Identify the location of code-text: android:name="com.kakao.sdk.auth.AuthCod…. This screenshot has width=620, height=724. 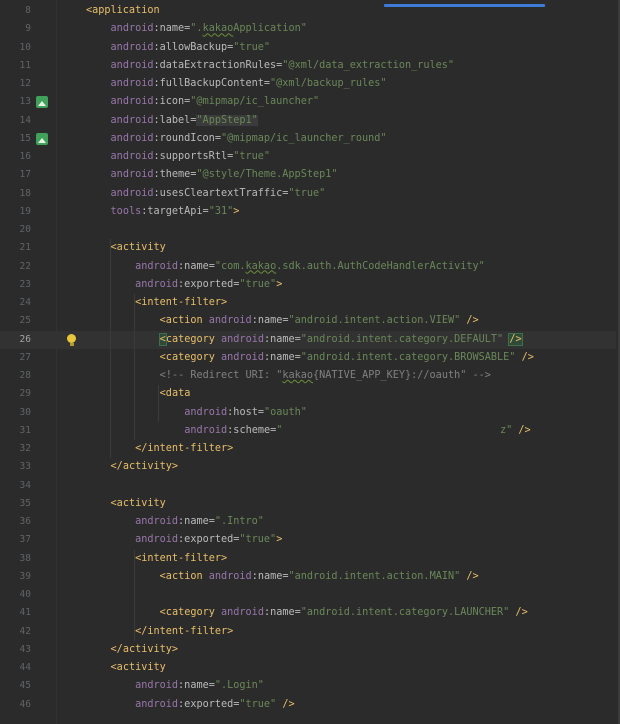
(310, 266).